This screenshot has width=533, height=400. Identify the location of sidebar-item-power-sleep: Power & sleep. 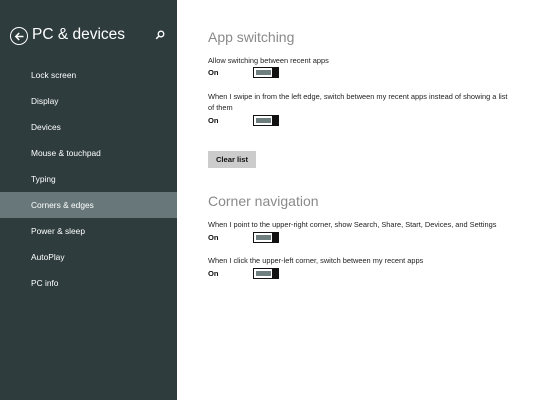
(88, 231).